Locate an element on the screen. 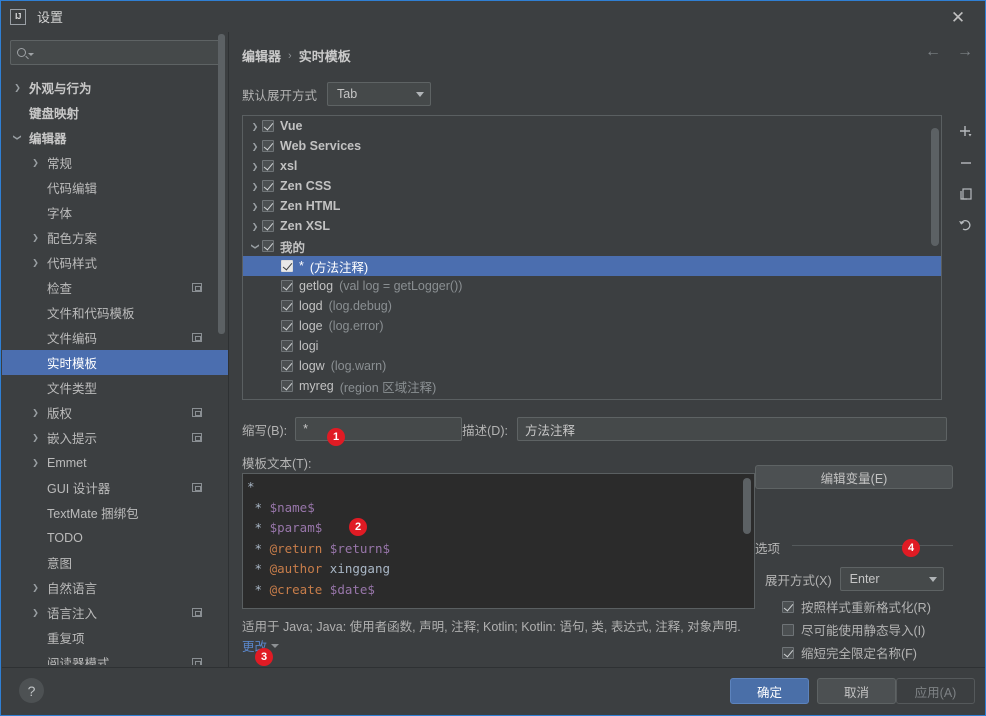 The width and height of the screenshot is (986, 716). sidebar-item-14: 嵌入提示 is located at coordinates (115, 437).